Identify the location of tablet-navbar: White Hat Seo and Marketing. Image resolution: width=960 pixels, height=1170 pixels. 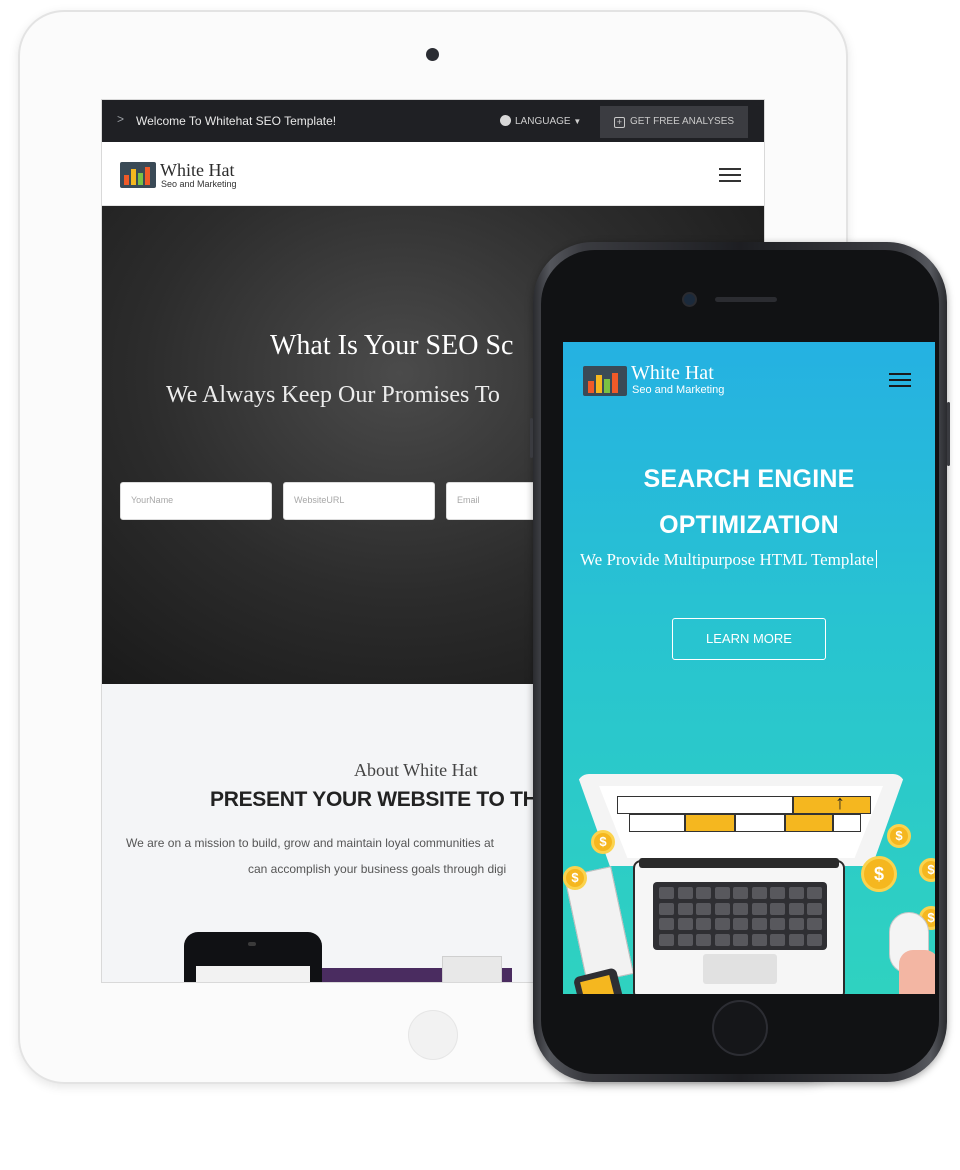
(433, 174).